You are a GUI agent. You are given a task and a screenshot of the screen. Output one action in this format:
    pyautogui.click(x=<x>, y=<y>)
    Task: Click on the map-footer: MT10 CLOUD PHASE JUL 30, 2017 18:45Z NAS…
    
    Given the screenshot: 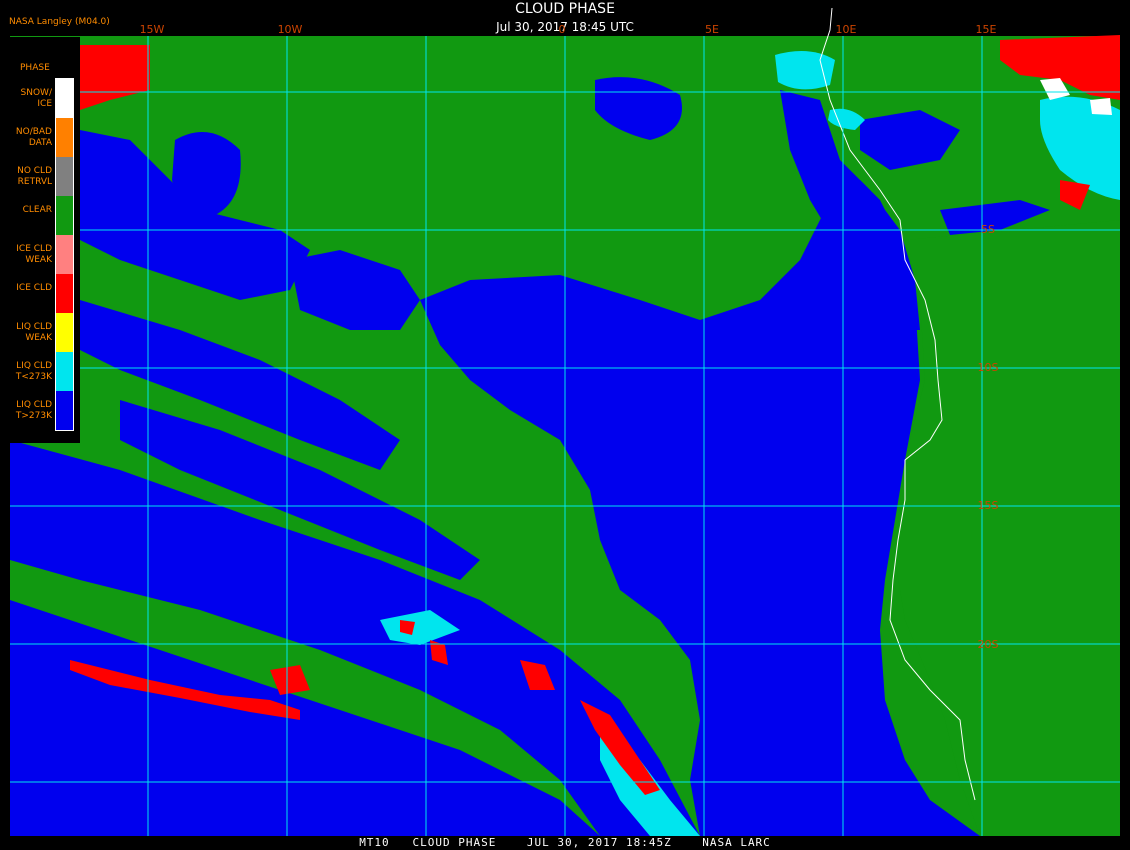 What is the action you would take?
    pyautogui.click(x=565, y=842)
    